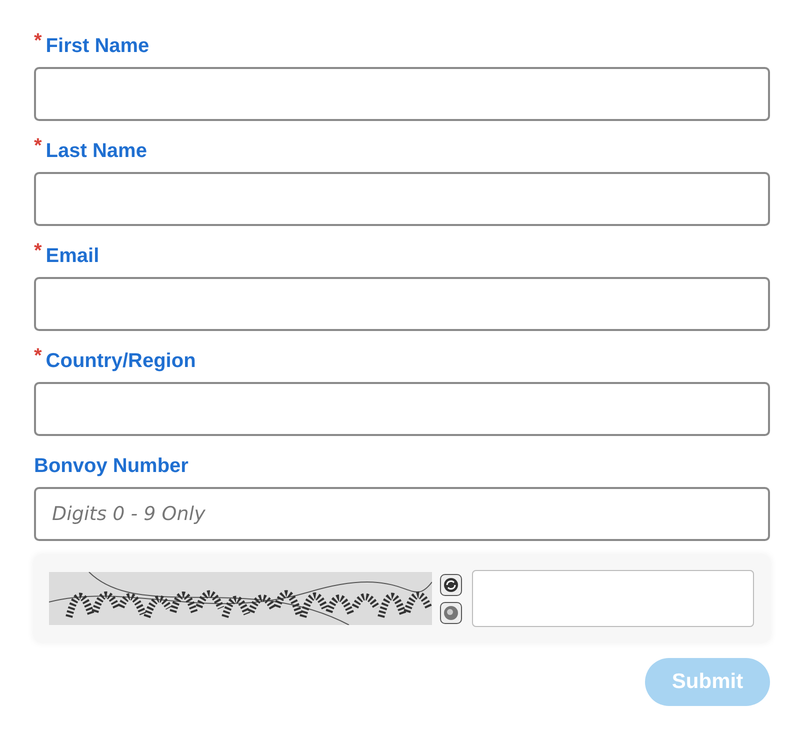 This screenshot has height=755, width=800. Describe the element at coordinates (451, 585) in the screenshot. I see `refresh-icon` at that location.